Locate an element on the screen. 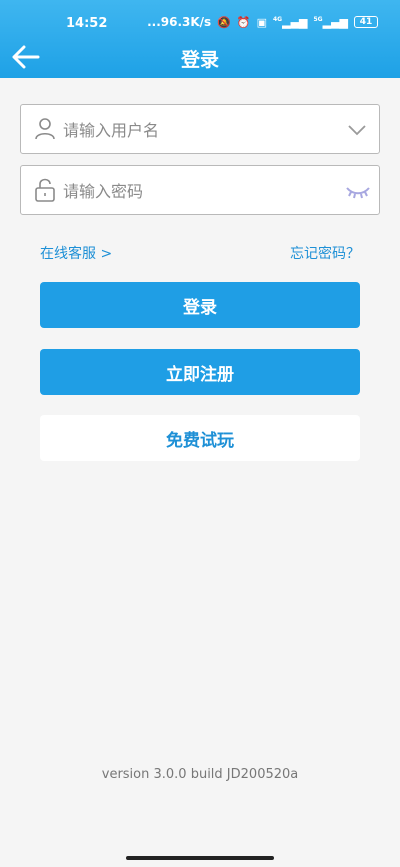 The image size is (400, 867). page-title: 登录 is located at coordinates (199, 60).